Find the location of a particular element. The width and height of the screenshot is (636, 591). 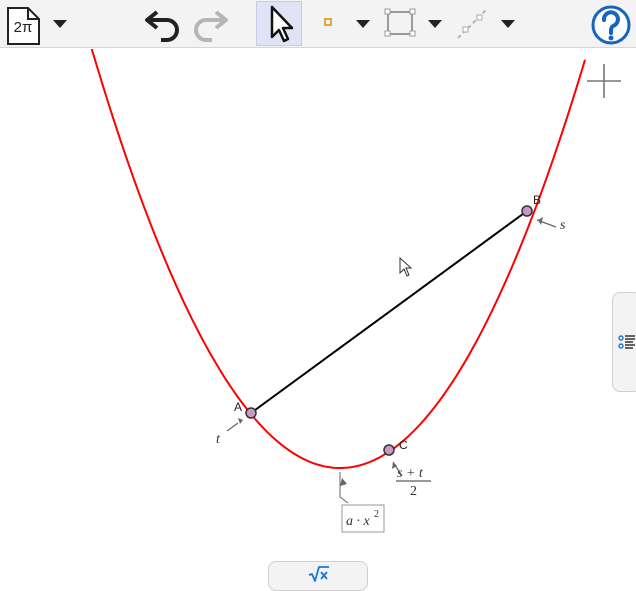

vertex-formula-exponent: 2 is located at coordinates (376, 514).